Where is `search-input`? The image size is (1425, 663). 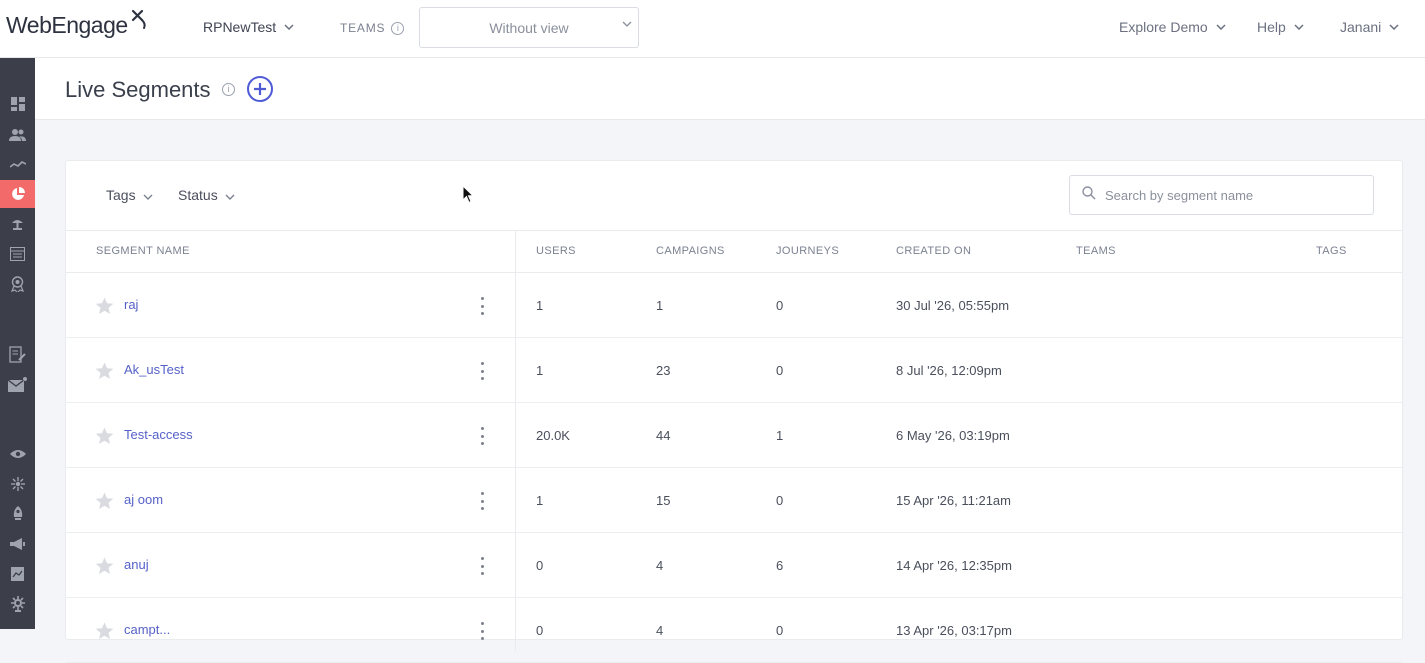 search-input is located at coordinates (1230, 195).